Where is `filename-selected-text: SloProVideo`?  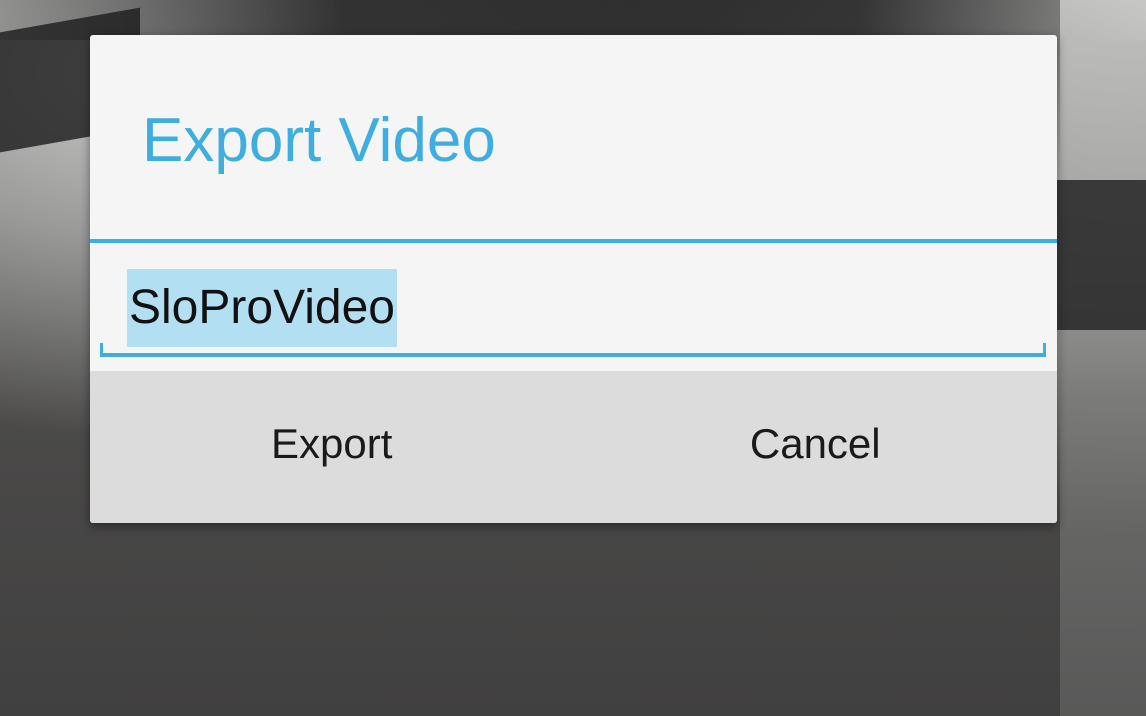
filename-selected-text: SloProVideo is located at coordinates (262, 307).